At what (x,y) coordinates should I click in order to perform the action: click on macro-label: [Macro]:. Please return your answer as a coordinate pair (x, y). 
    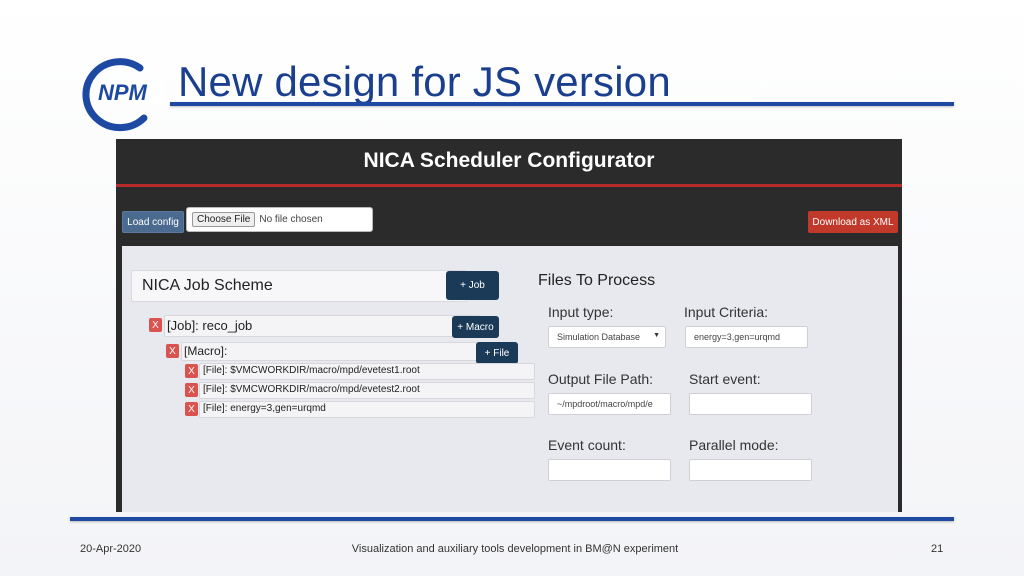
    Looking at the image, I should click on (206, 351).